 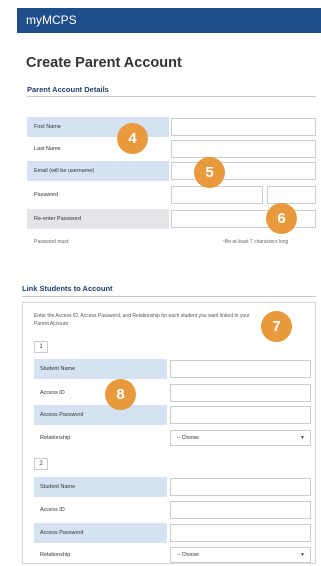 What do you see at coordinates (240, 487) in the screenshot?
I see `student-2-name-input` at bounding box center [240, 487].